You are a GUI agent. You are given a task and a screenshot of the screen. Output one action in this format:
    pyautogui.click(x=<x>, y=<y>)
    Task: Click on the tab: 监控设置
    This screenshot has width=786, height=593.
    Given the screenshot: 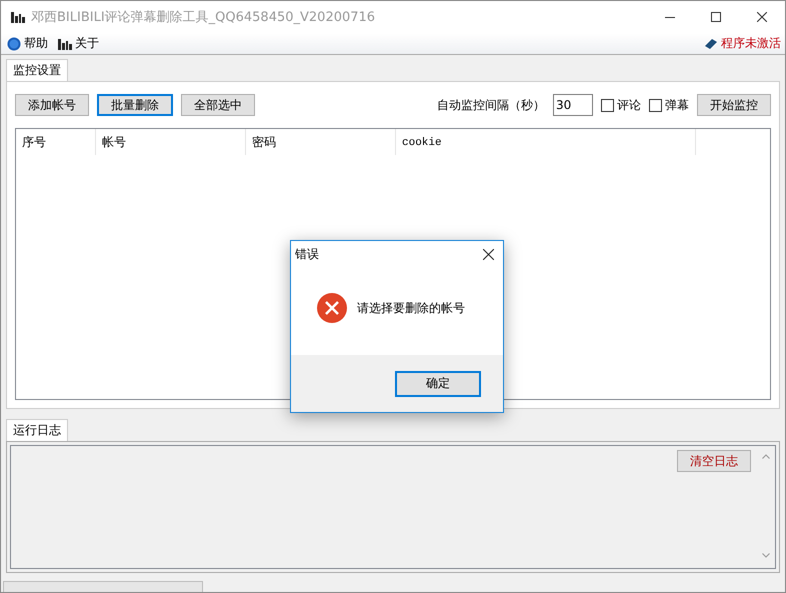 What is the action you would take?
    pyautogui.click(x=37, y=70)
    